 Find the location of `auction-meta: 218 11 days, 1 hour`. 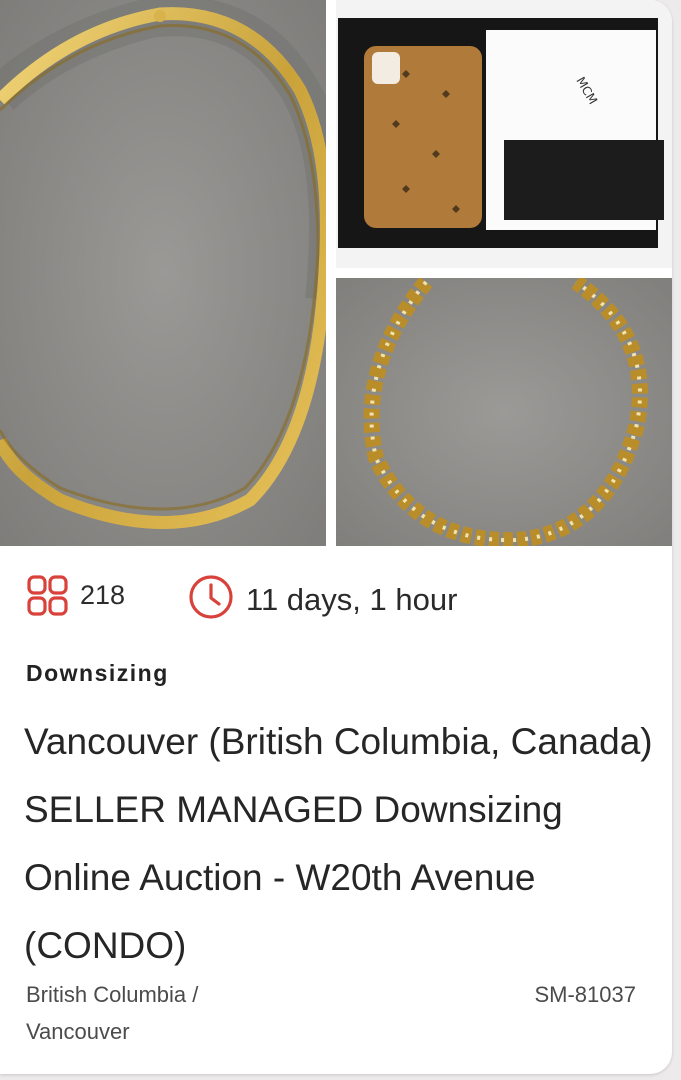

auction-meta: 218 11 days, 1 hour is located at coordinates (336, 597).